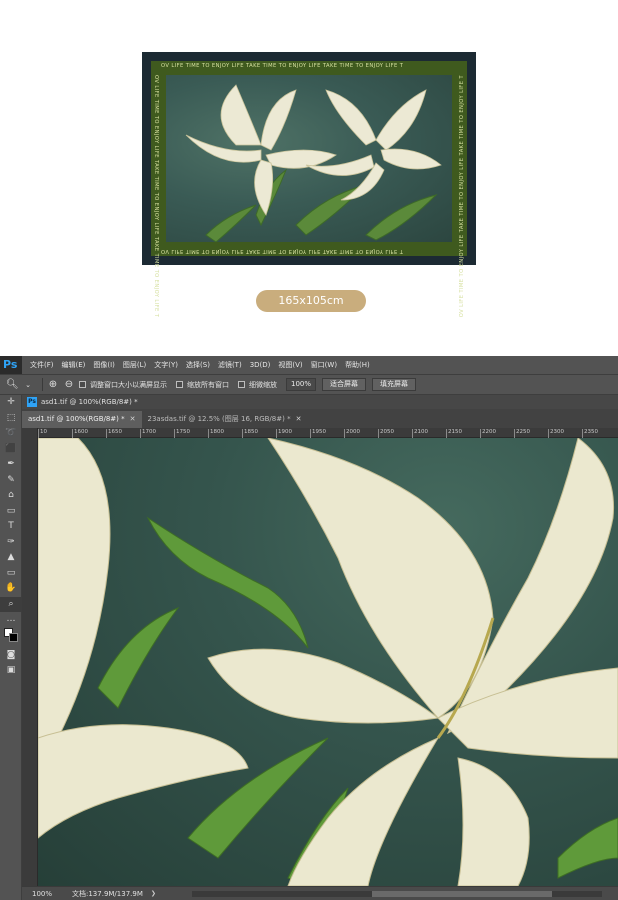  I want to click on document-icon: Ps, so click(32, 402).